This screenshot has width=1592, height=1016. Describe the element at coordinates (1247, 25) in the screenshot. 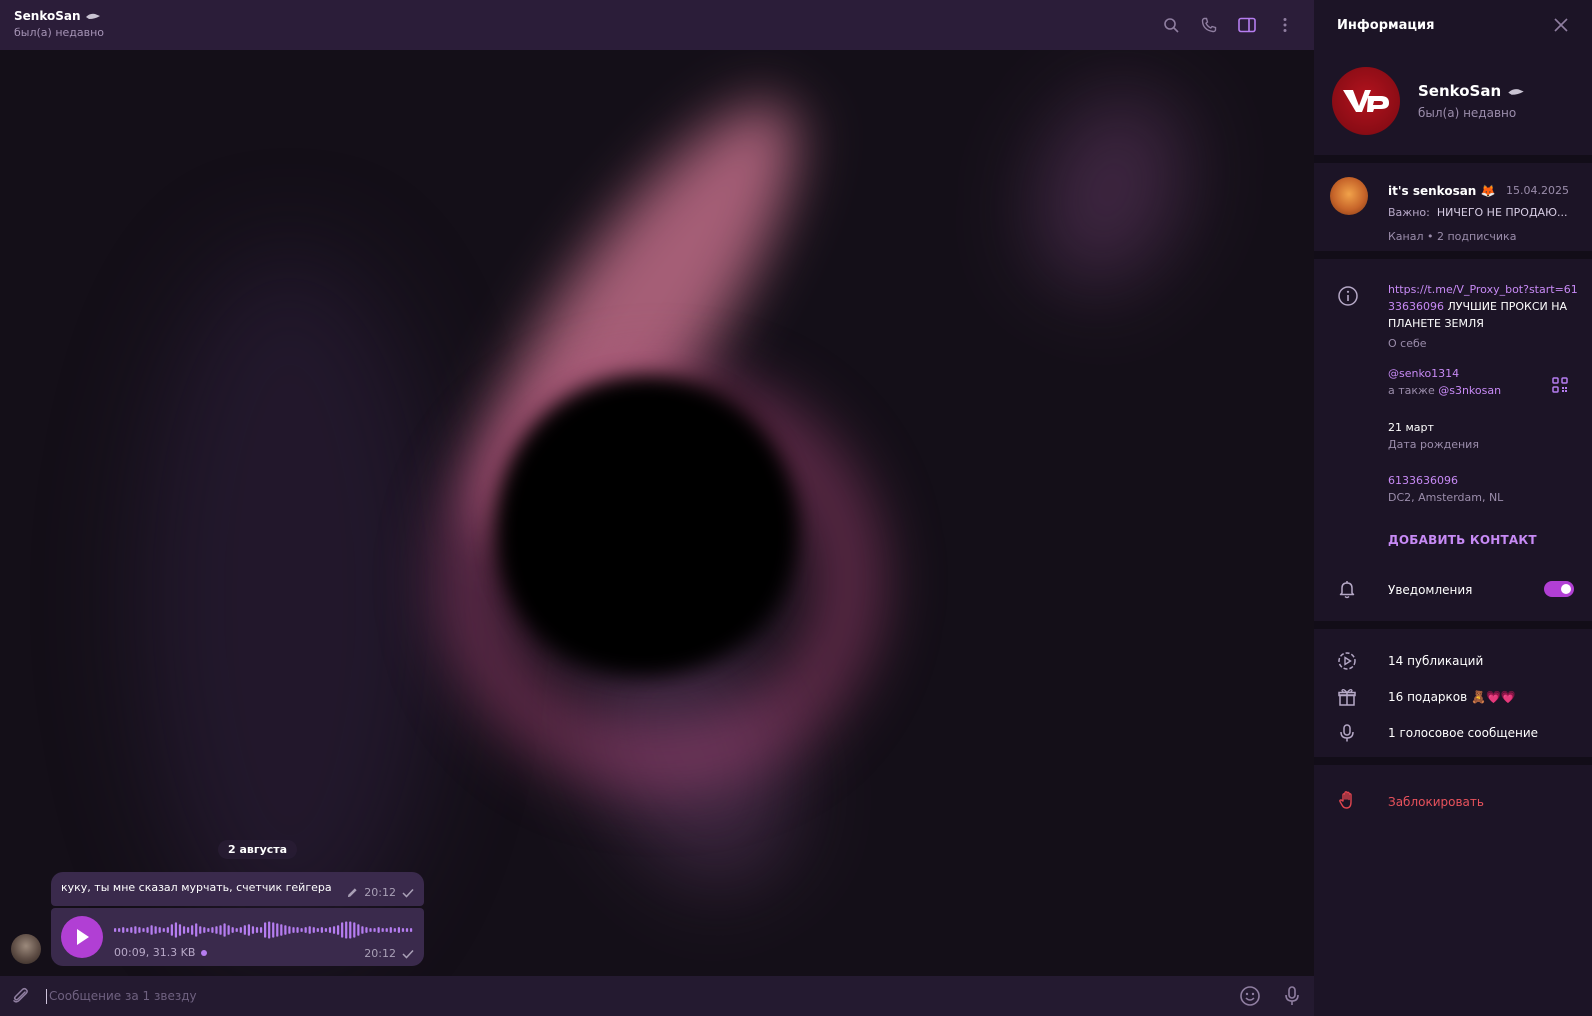

I see `sidebar-toggle-icon` at that location.